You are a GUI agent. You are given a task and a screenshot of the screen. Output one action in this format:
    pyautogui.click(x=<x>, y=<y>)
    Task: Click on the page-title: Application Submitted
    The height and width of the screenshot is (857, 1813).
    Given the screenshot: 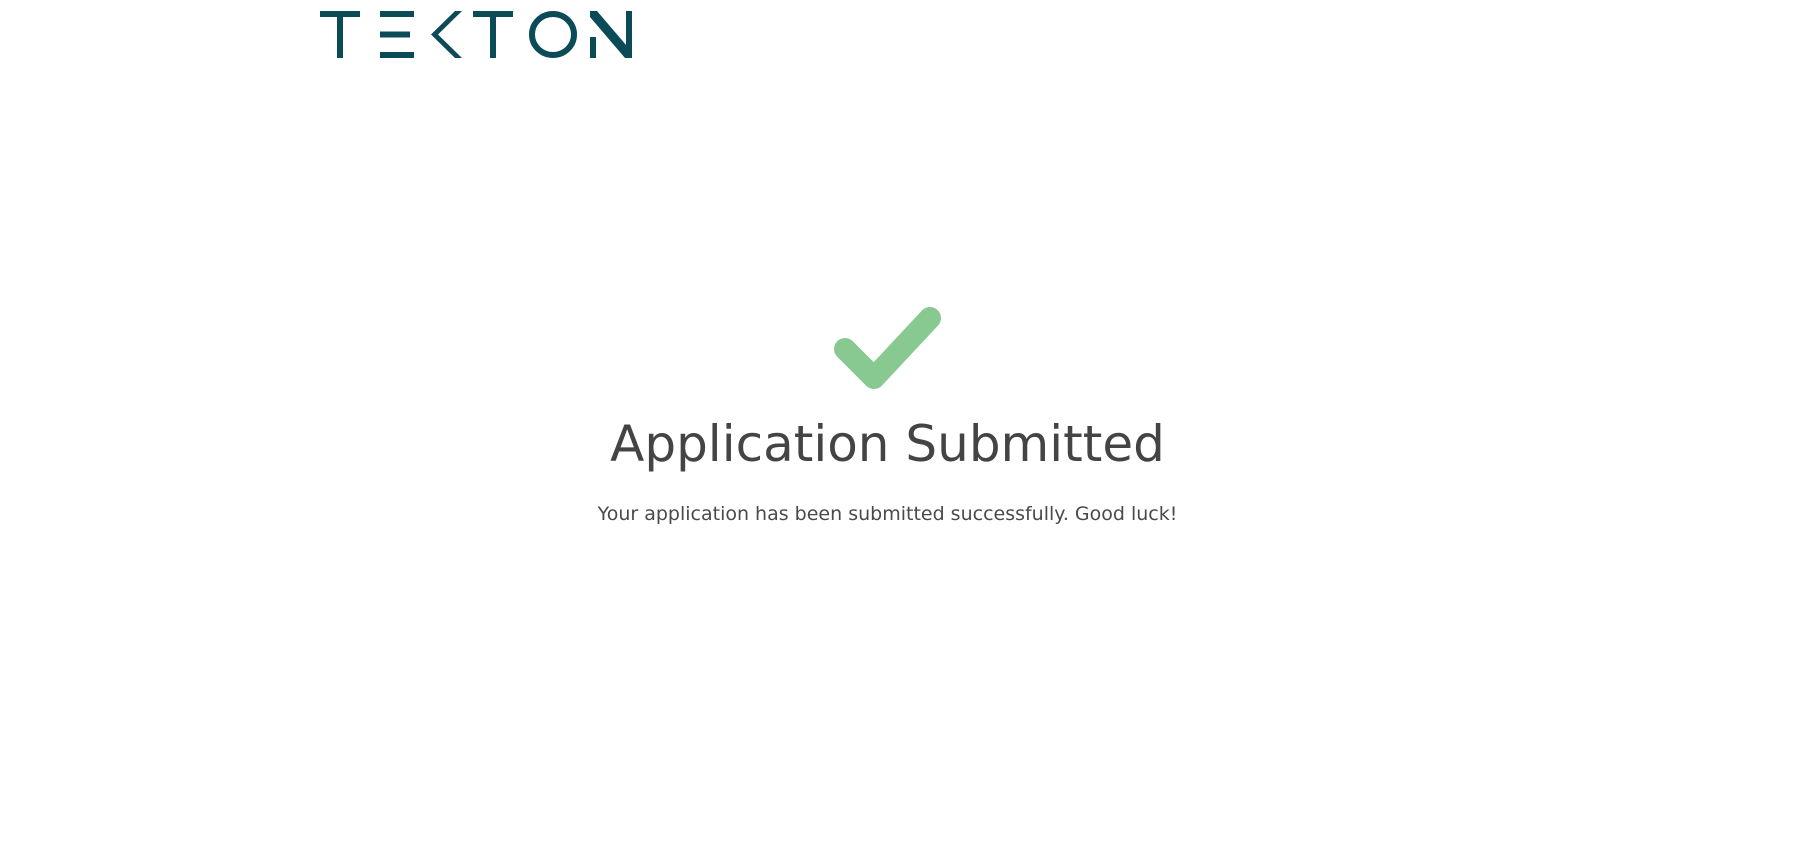 What is the action you would take?
    pyautogui.click(x=887, y=444)
    